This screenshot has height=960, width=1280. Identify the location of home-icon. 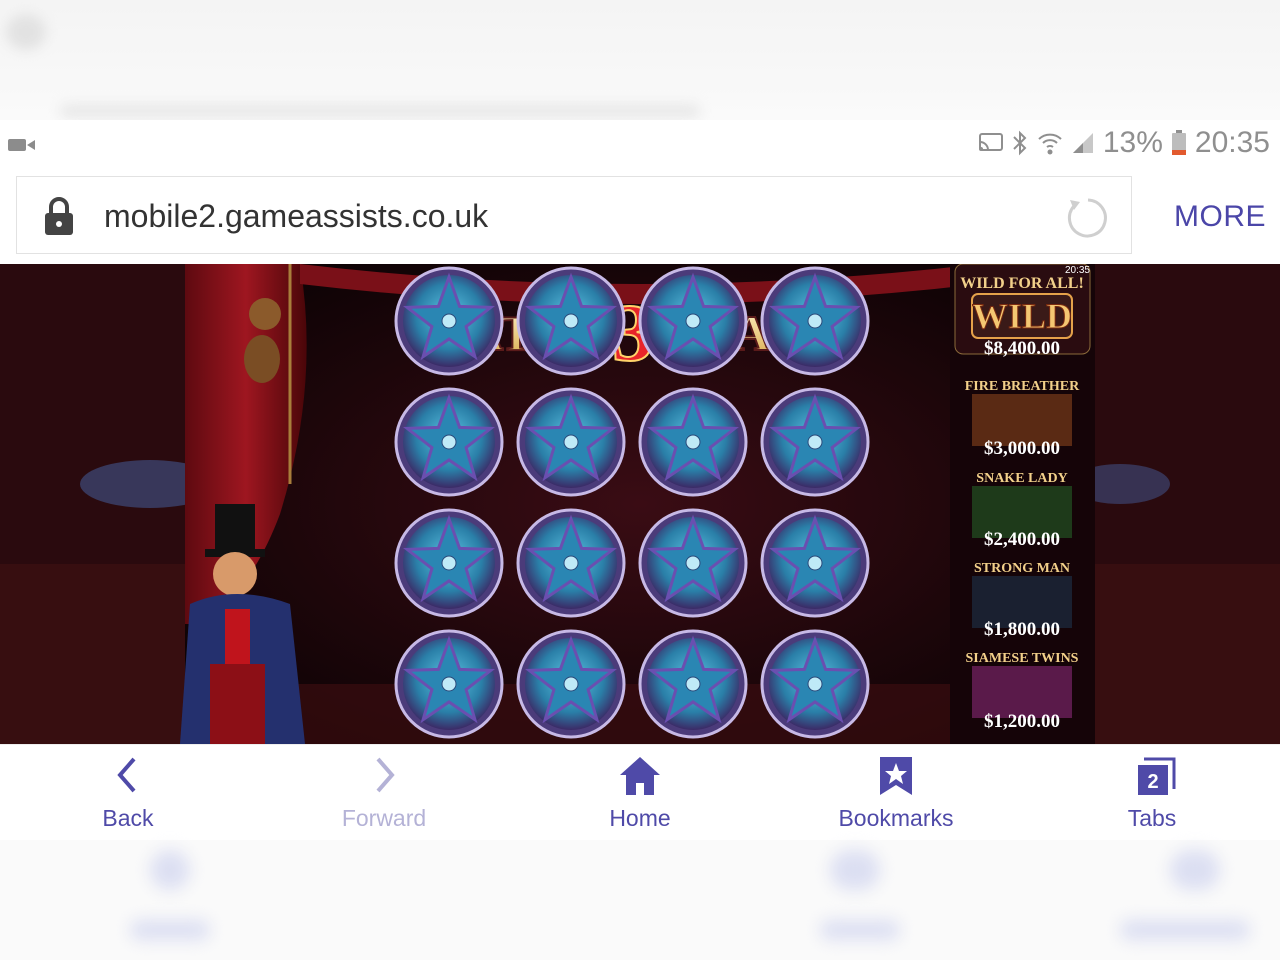
(640, 776).